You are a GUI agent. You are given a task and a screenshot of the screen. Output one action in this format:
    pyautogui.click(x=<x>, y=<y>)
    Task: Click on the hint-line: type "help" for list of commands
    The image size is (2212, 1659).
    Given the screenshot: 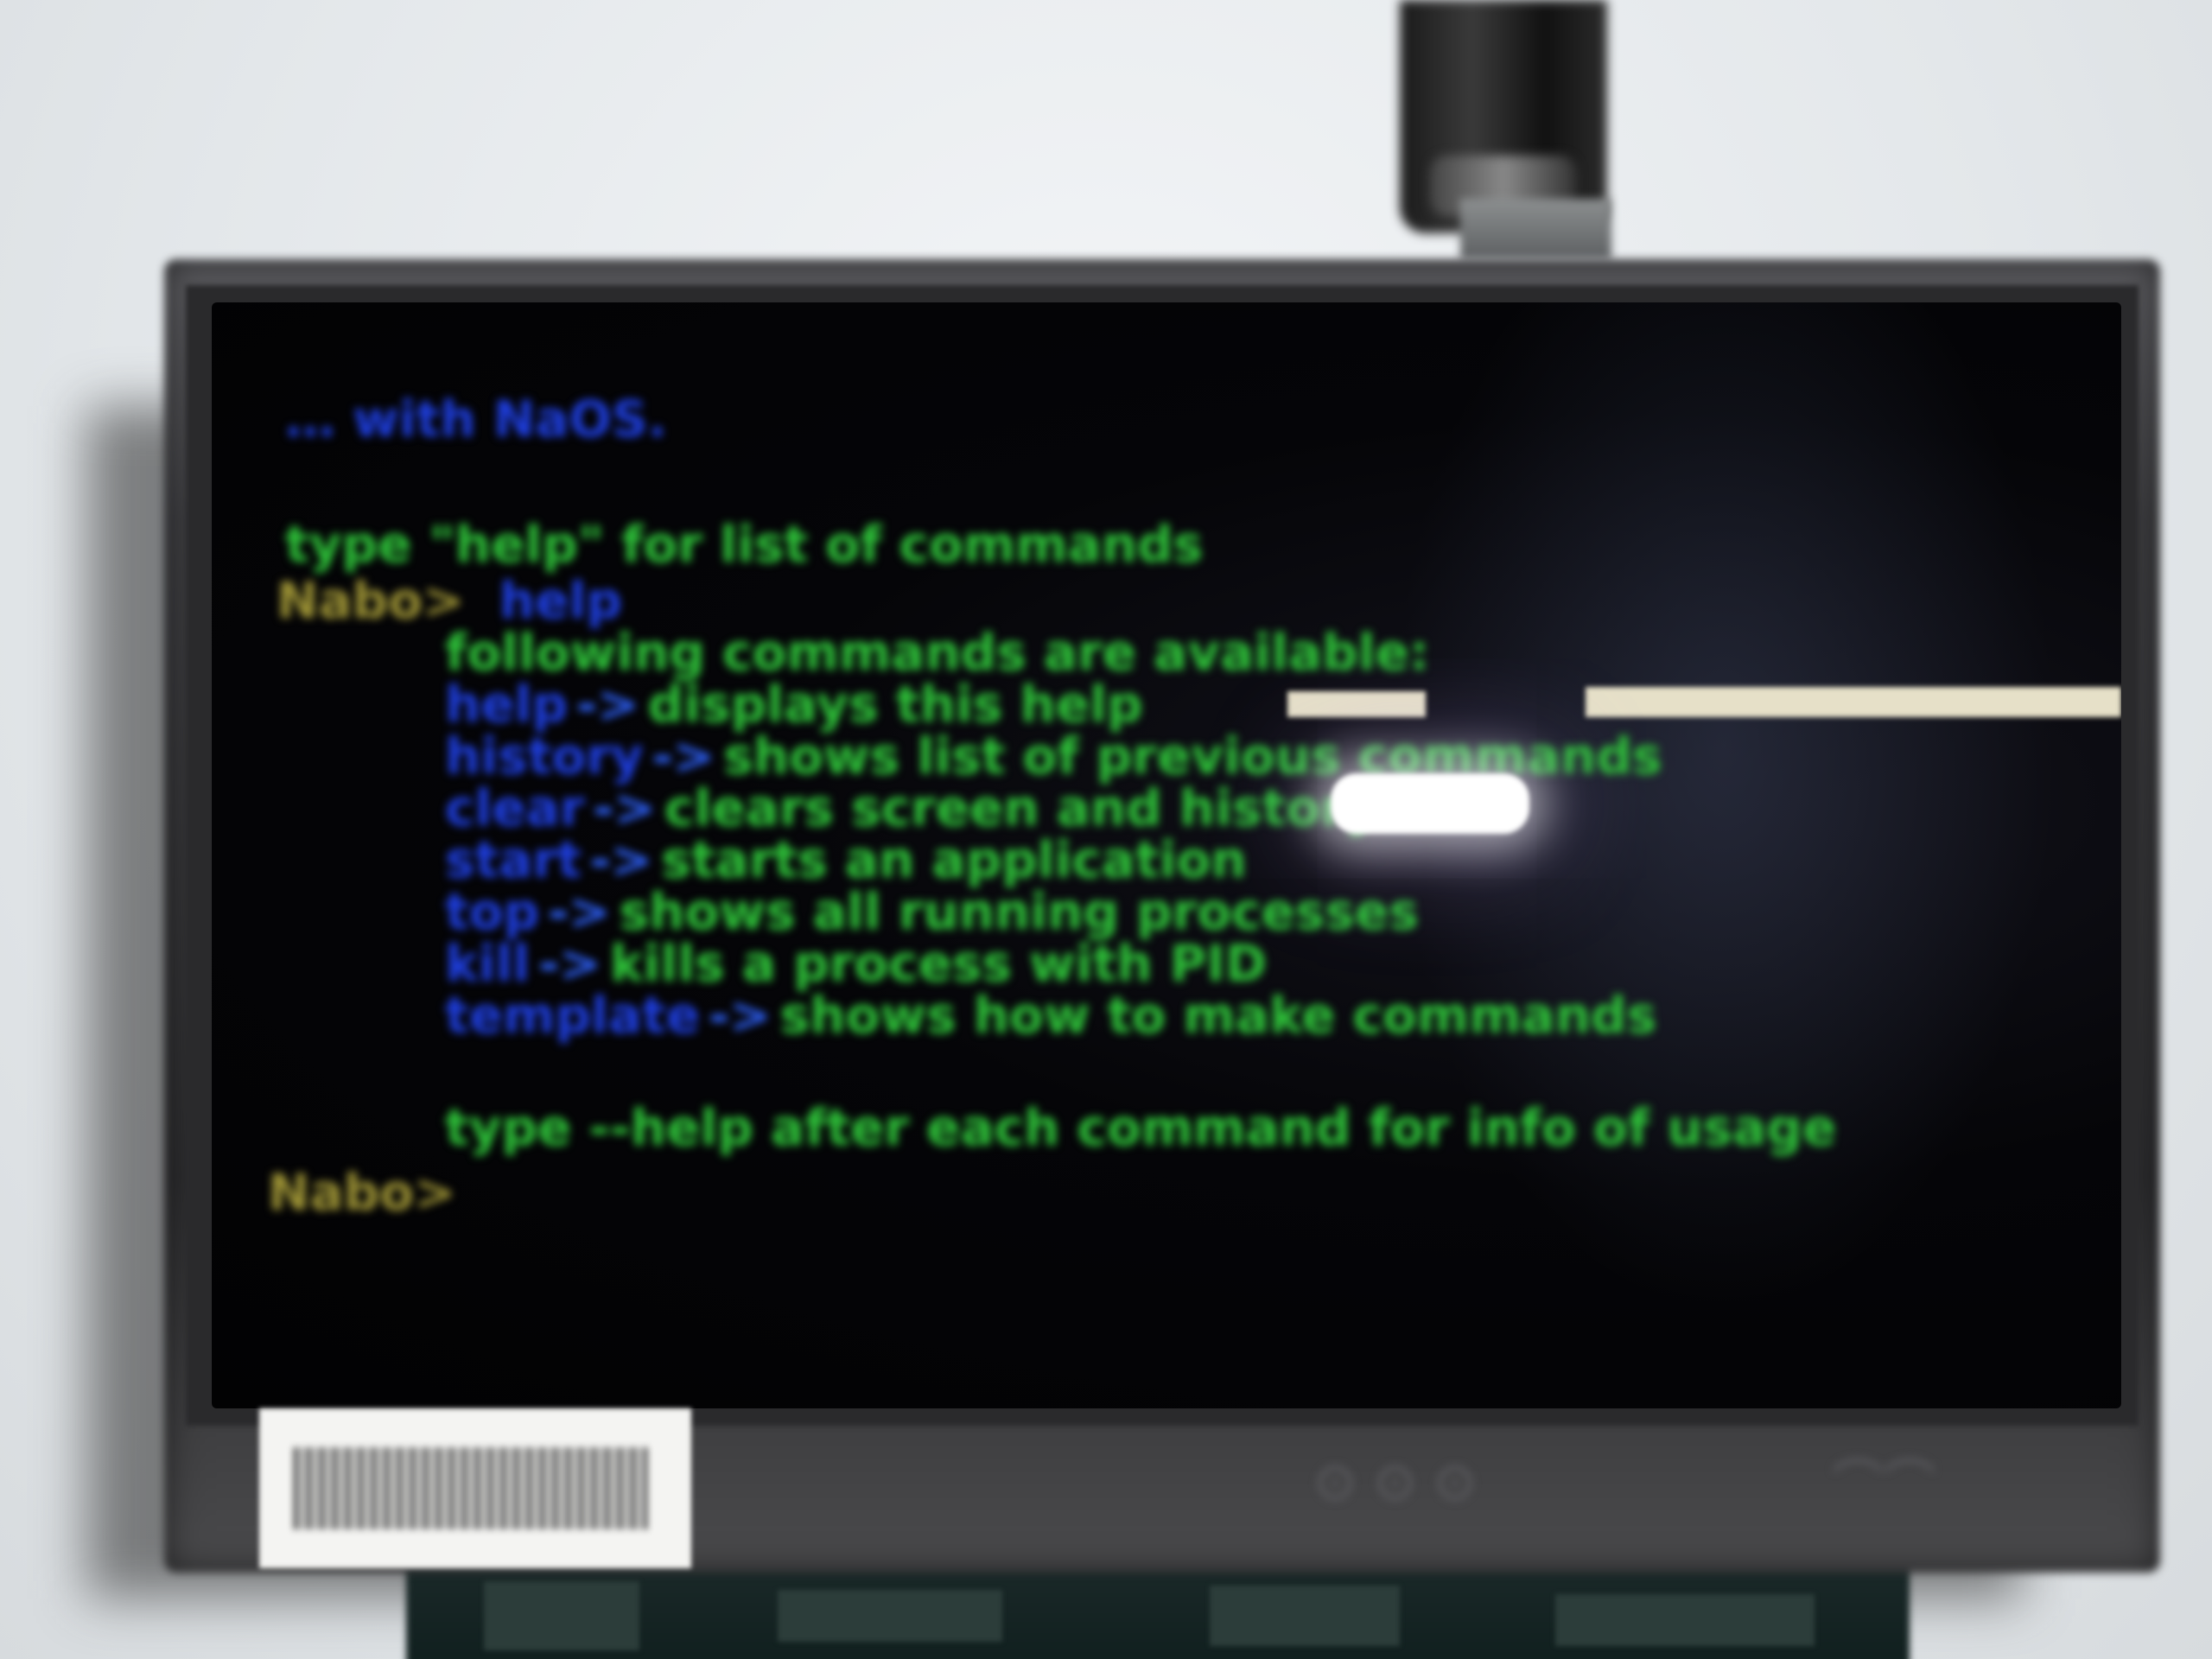 What is the action you would take?
    pyautogui.click(x=744, y=544)
    